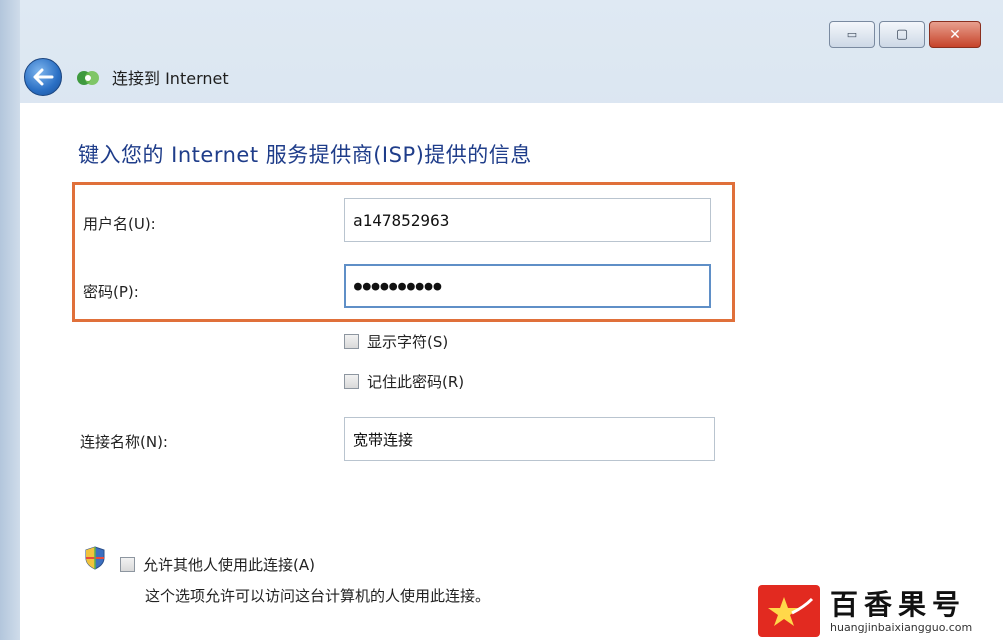 This screenshot has width=1003, height=640. Describe the element at coordinates (111, 292) in the screenshot. I see `password-label: 密码(P):` at that location.